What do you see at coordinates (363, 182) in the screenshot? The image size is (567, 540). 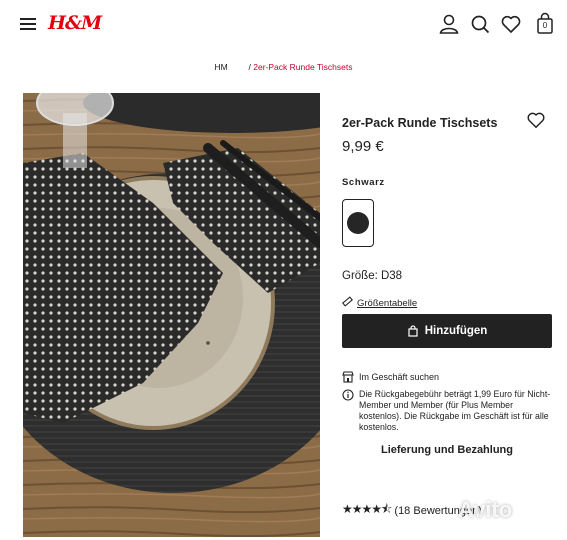 I see `color-label: Schwarz` at bounding box center [363, 182].